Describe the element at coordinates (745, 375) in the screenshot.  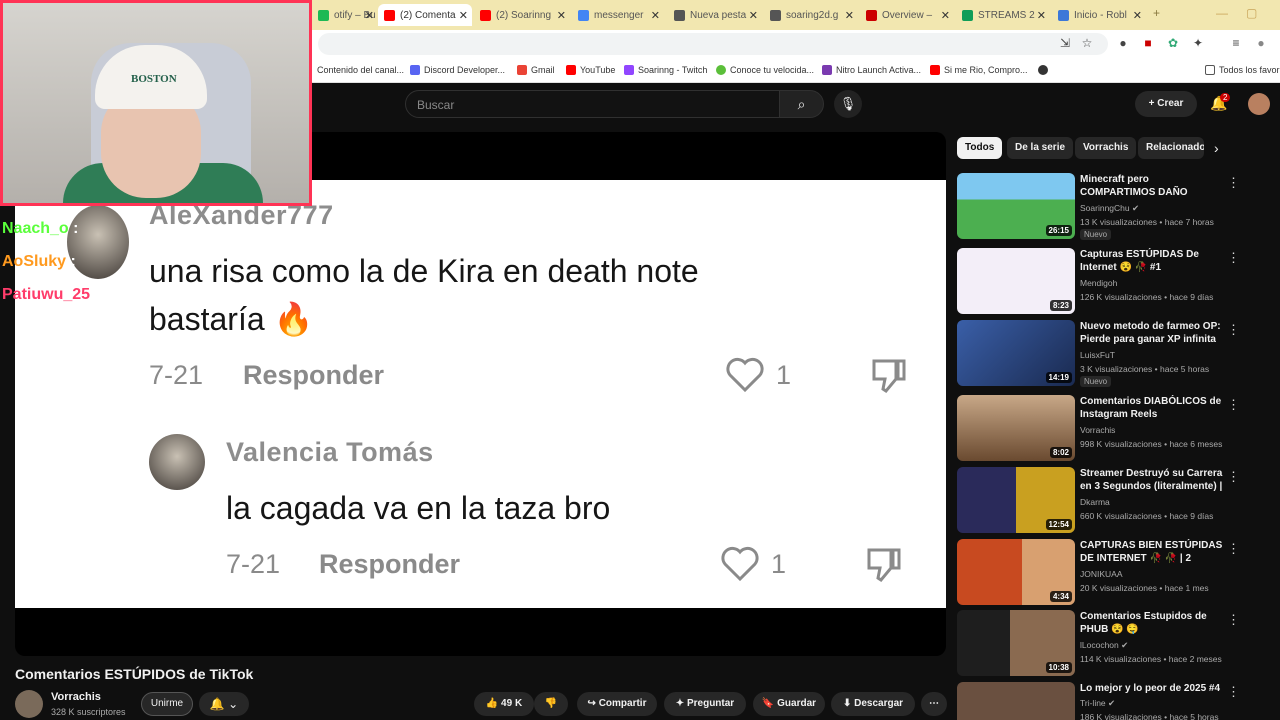
I see `heart-icon` at that location.